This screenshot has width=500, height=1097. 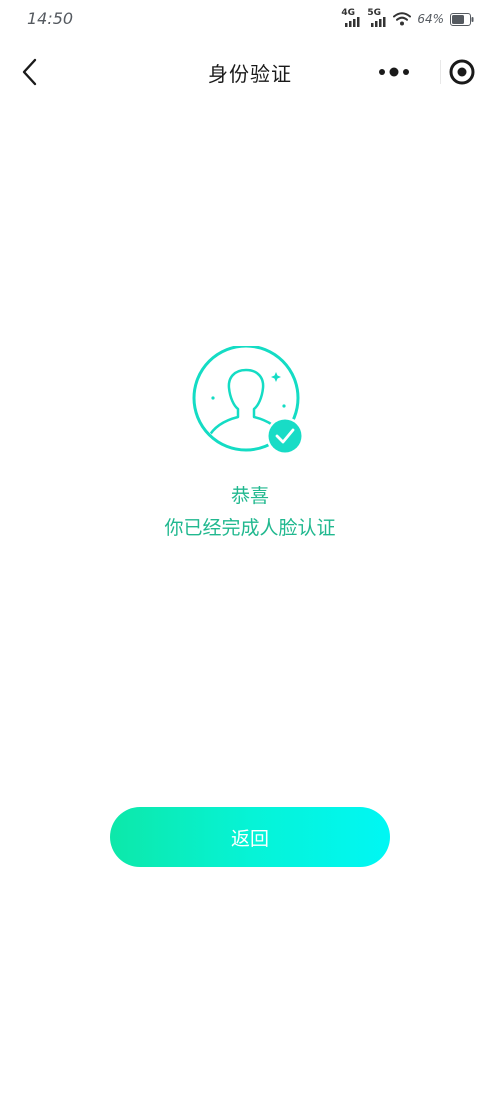 What do you see at coordinates (250, 20) in the screenshot?
I see `status-bar: 14:50 4G 5G 64%` at bounding box center [250, 20].